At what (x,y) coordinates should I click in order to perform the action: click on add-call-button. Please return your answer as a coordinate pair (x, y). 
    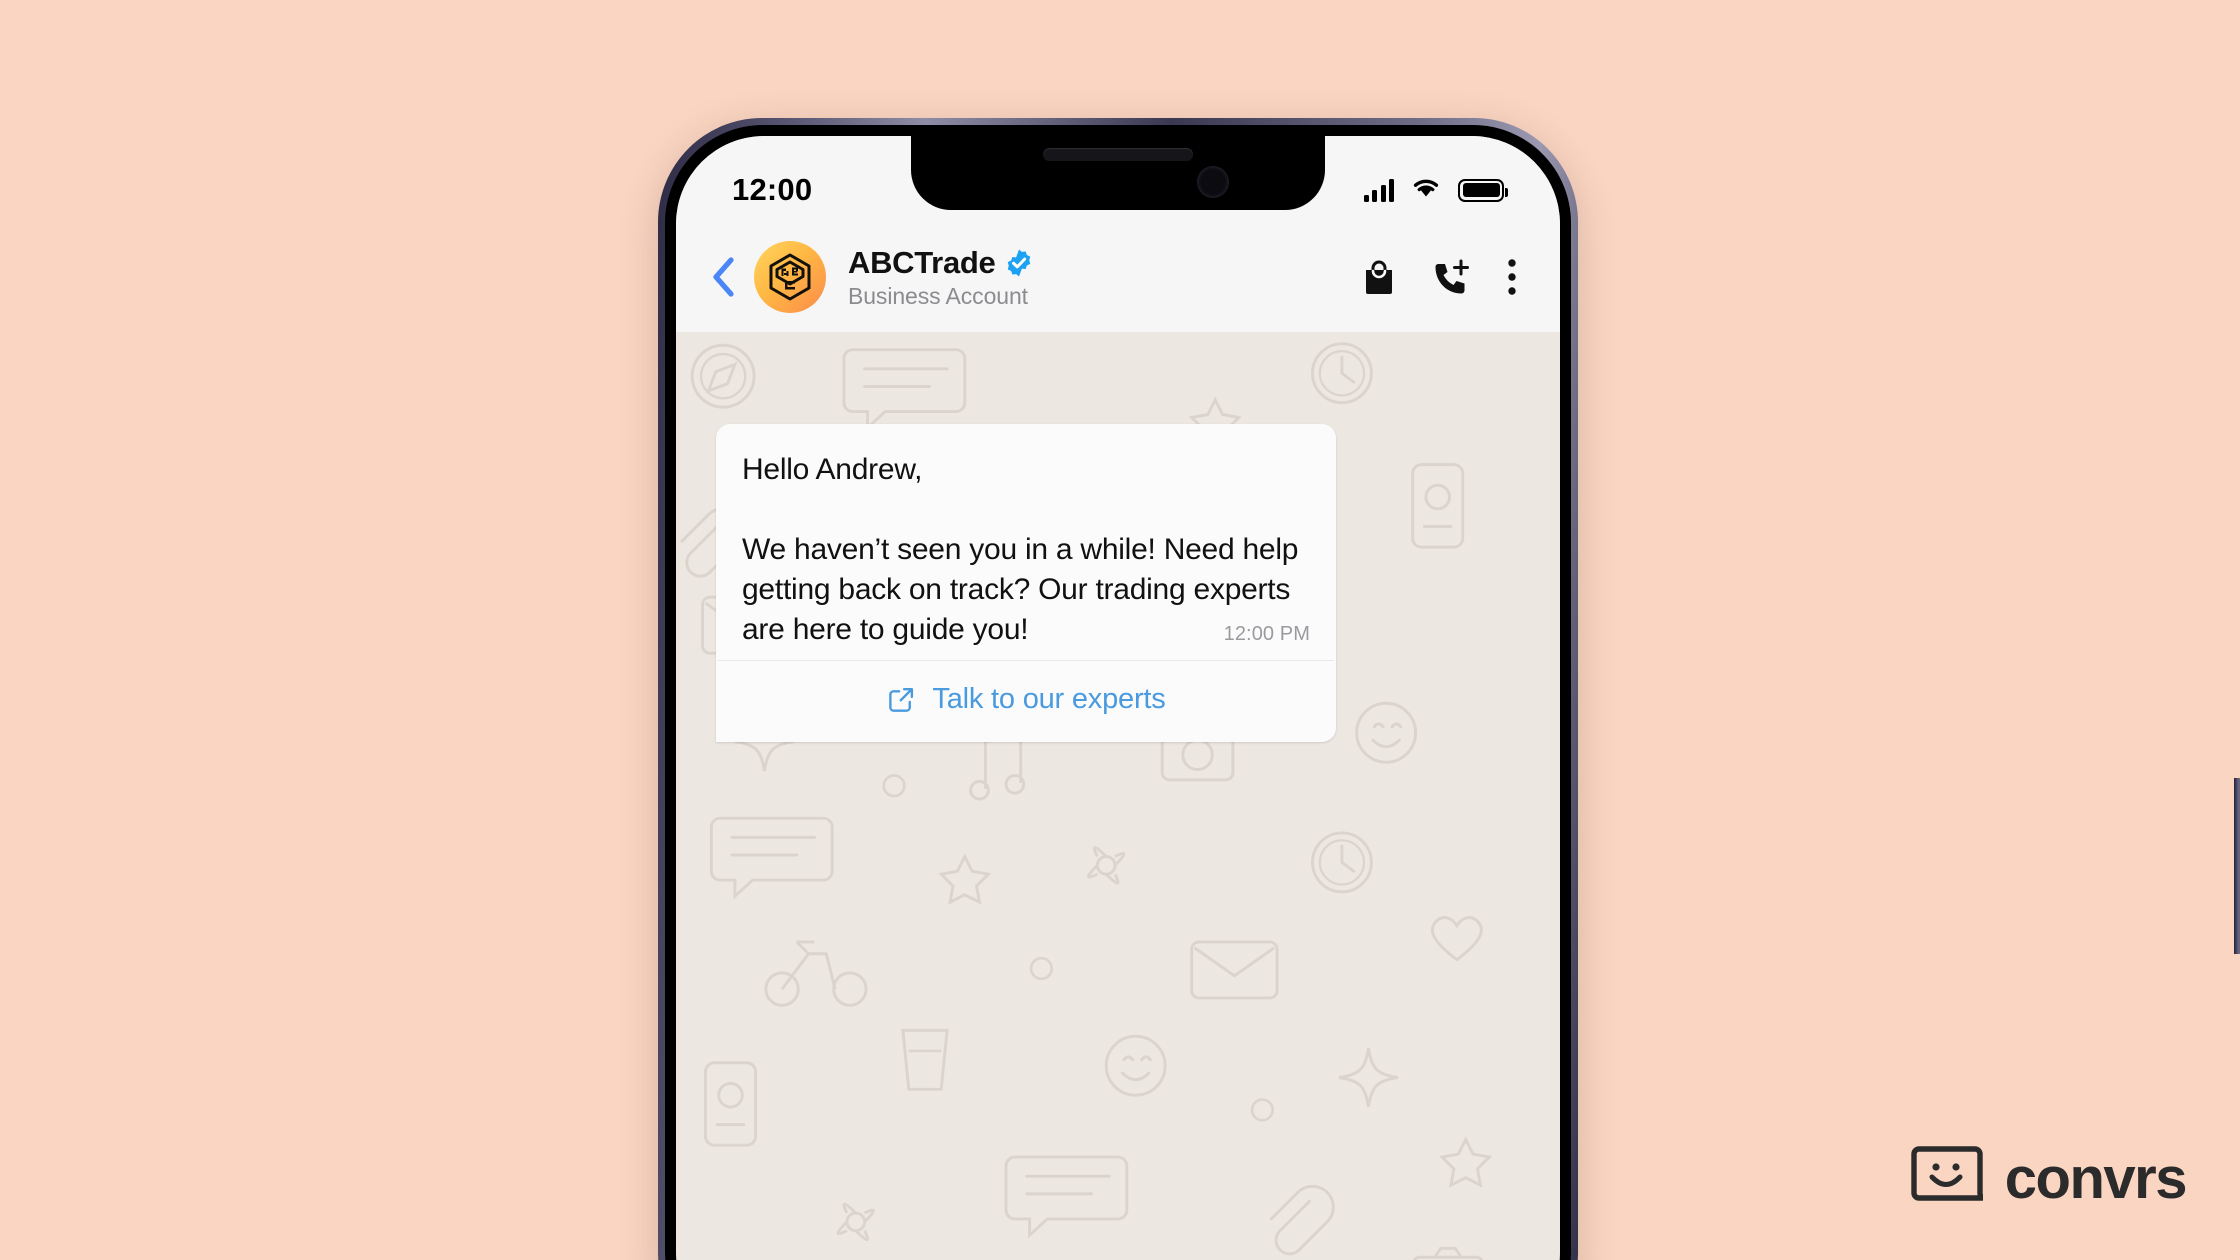
    Looking at the image, I should click on (1451, 277).